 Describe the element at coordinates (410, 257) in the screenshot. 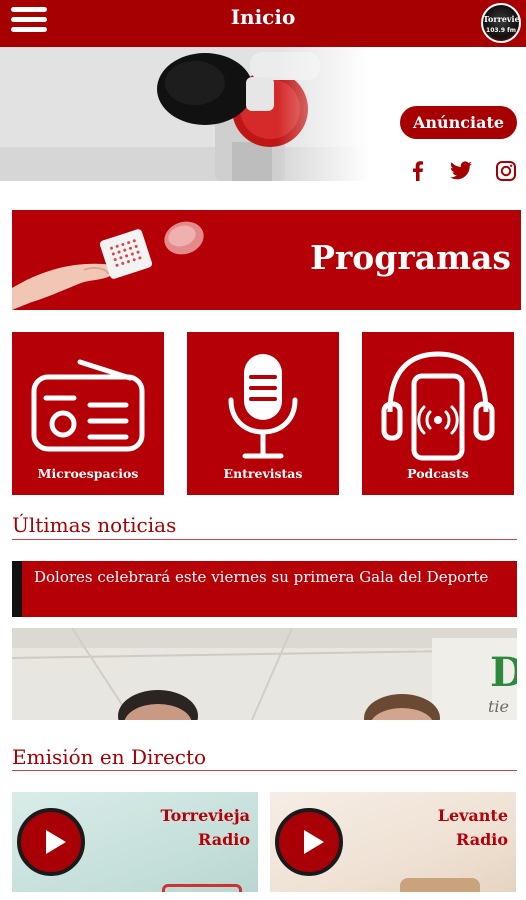

I see `programas-title: Programas` at that location.